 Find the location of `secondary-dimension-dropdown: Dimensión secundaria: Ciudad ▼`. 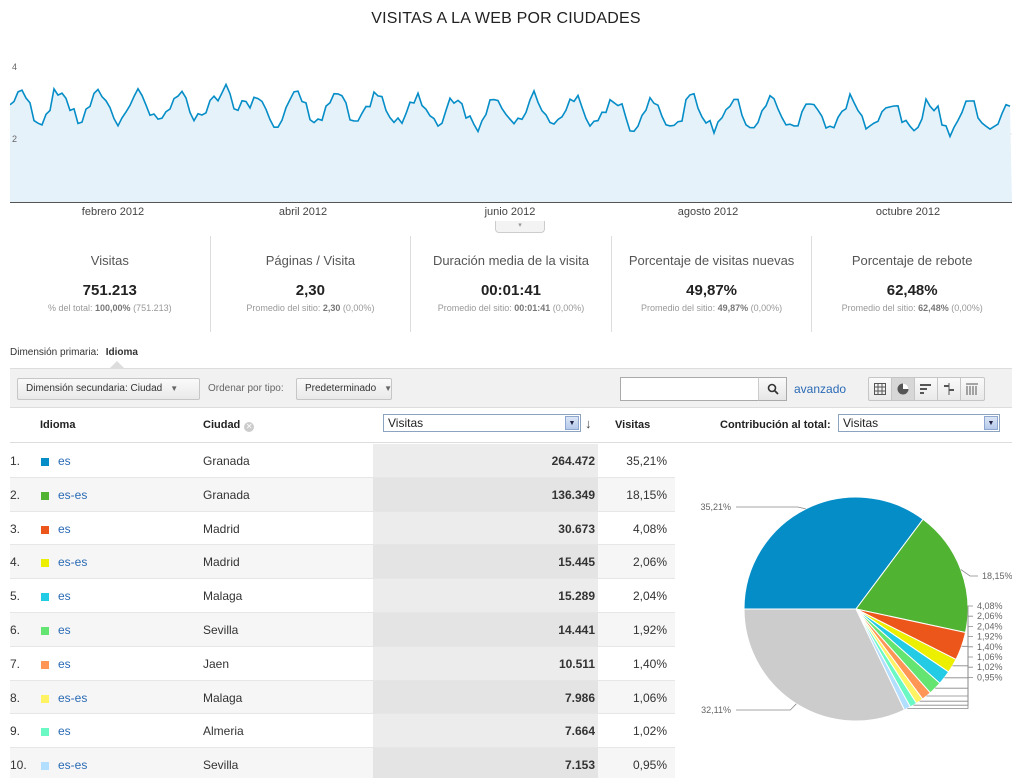

secondary-dimension-dropdown: Dimensión secundaria: Ciudad ▼ is located at coordinates (108, 389).